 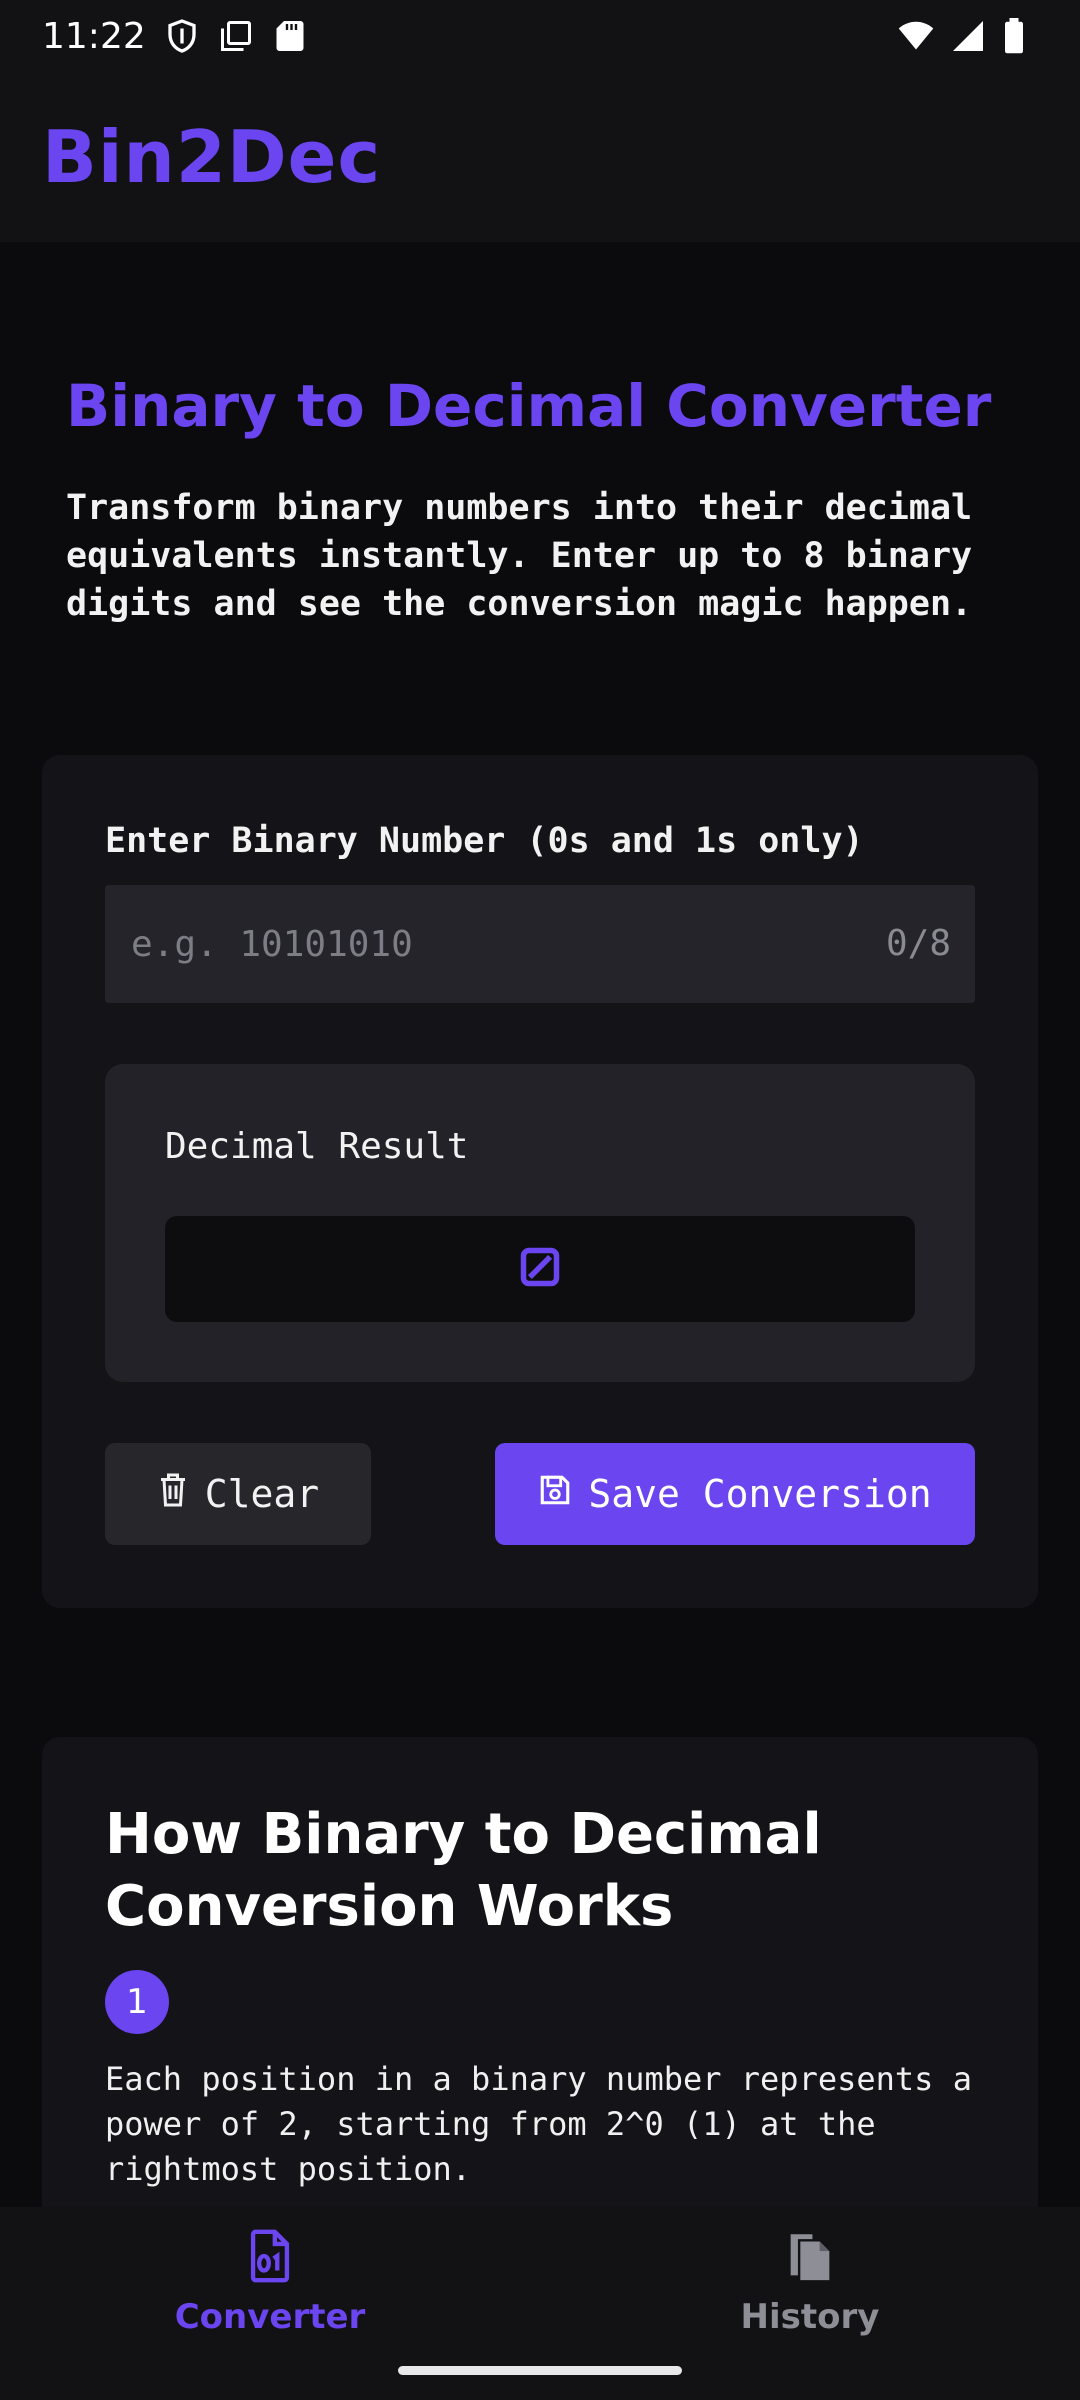 What do you see at coordinates (94, 36) in the screenshot?
I see `status-time: 11:22` at bounding box center [94, 36].